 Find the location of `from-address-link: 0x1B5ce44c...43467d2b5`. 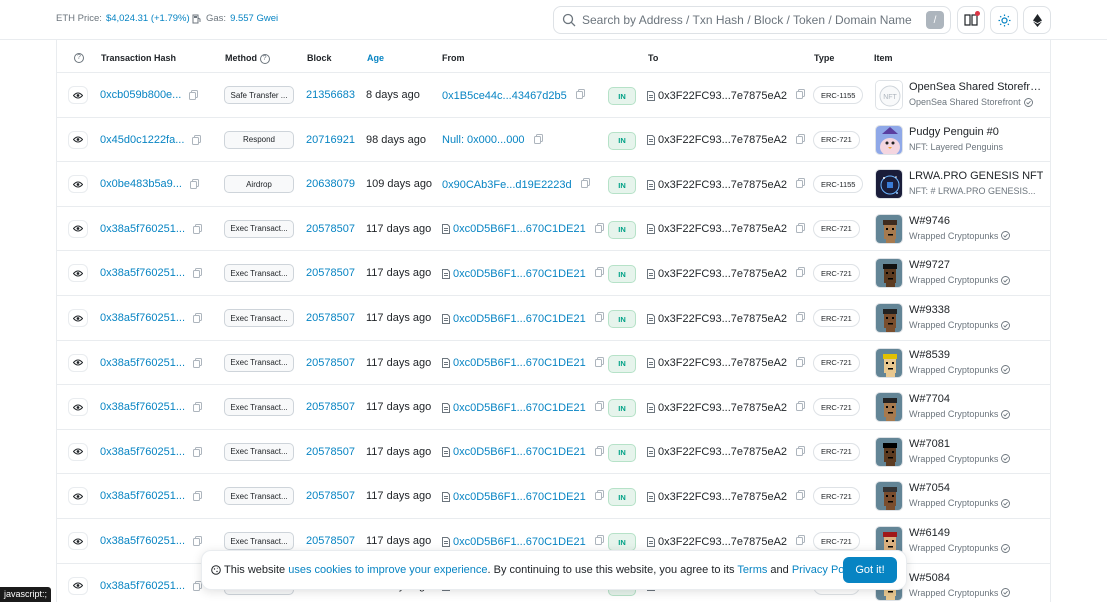

from-address-link: 0x1B5ce44c...43467d2b5 is located at coordinates (504, 96).